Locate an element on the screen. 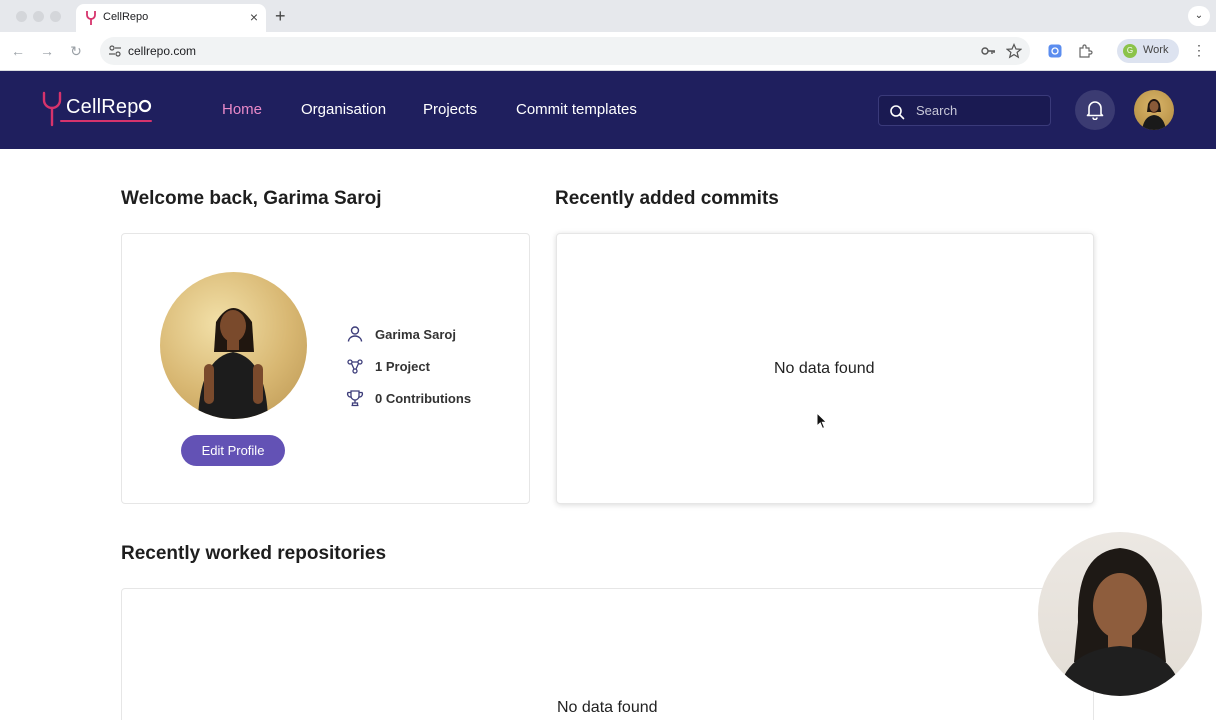 The width and height of the screenshot is (1216, 720). profile-name: Garima Saroj is located at coordinates (415, 334).